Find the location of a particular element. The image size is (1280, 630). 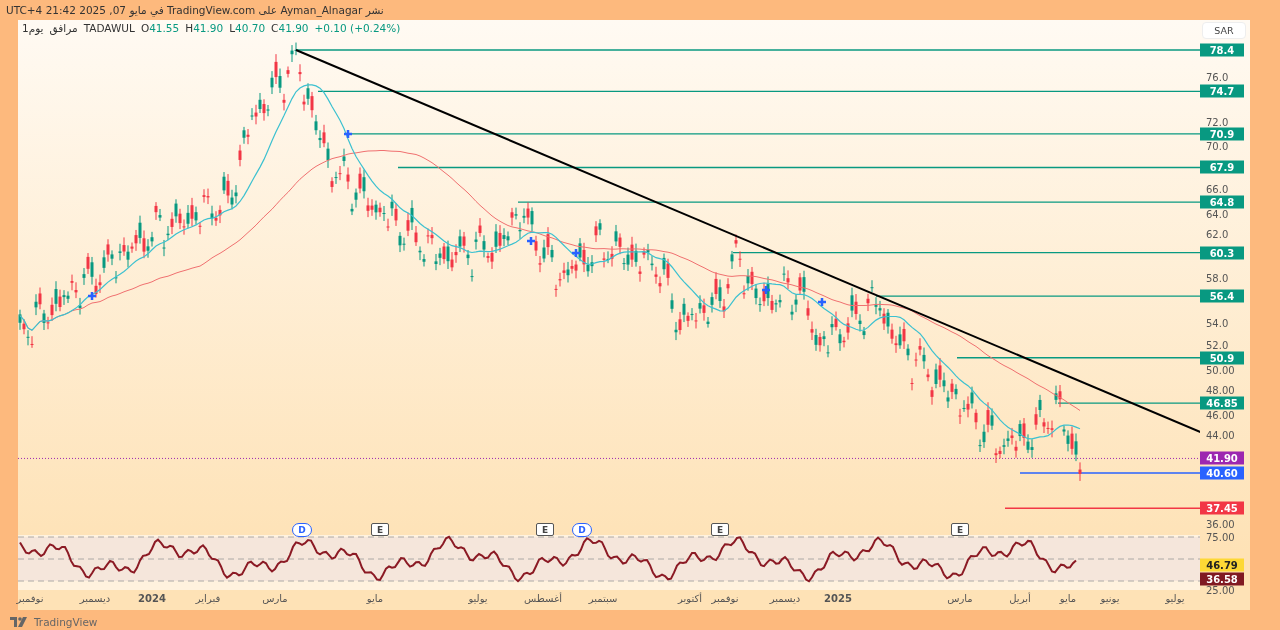

price-change: +0.10 (+0.24%) is located at coordinates (357, 28).